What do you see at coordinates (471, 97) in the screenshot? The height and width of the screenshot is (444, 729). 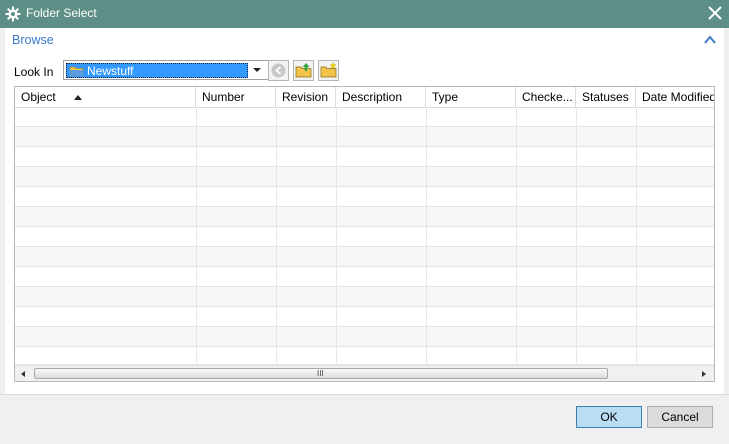 I see `column-header-type: Type` at bounding box center [471, 97].